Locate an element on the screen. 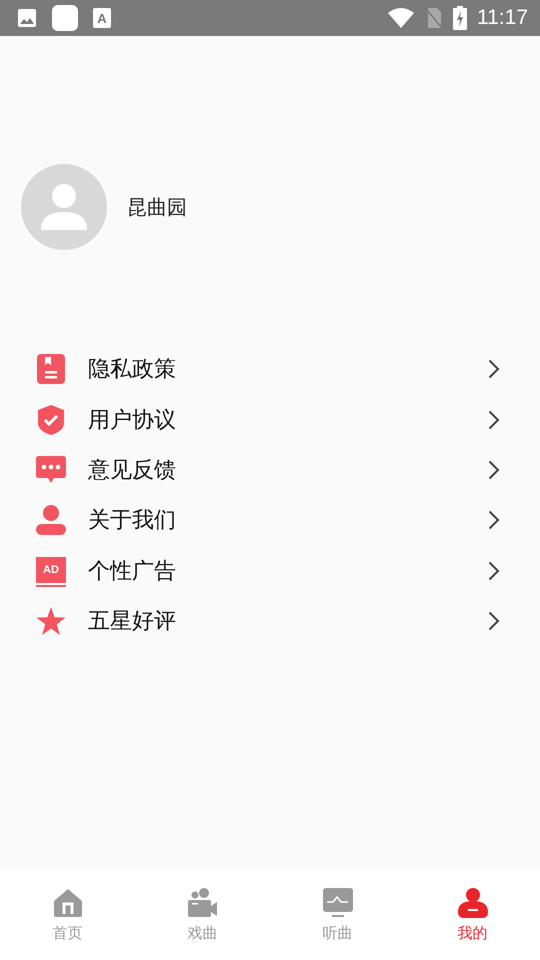 The image size is (540, 960). menu-item: 意见反馈 is located at coordinates (270, 470).